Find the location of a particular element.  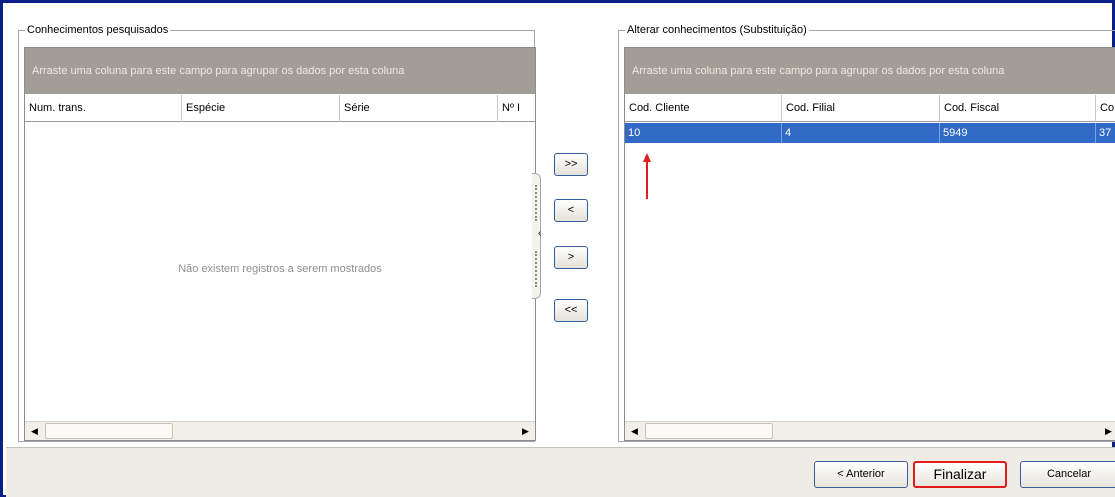

empty-message: Não existem registros a serem mostrados is located at coordinates (280, 269).